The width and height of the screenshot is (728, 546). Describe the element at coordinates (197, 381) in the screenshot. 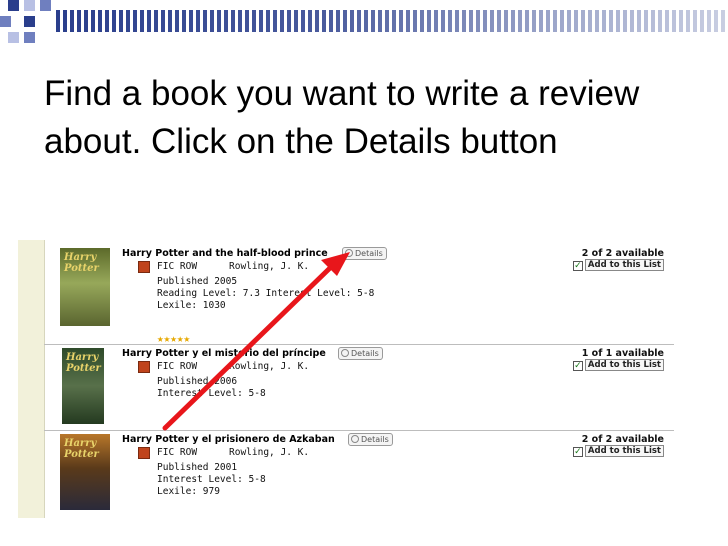

I see `publication-info: Published 2006` at that location.